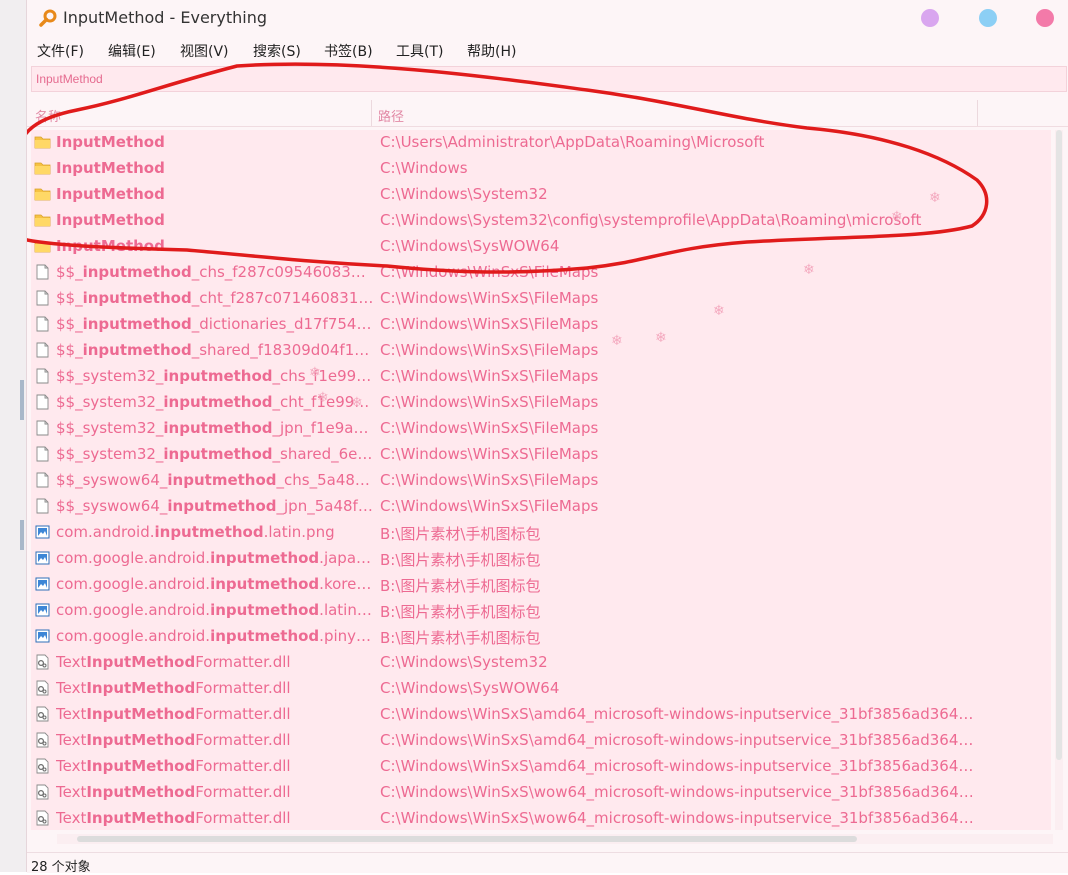 The width and height of the screenshot is (1068, 875). I want to click on result-path: C:\Windows\System32, so click(464, 194).